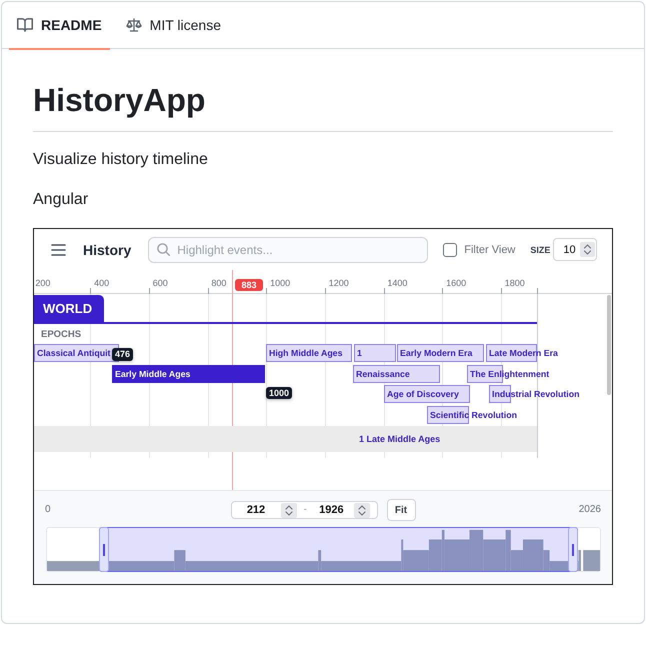  Describe the element at coordinates (123, 354) in the screenshot. I see `event-start-year: 476` at that location.